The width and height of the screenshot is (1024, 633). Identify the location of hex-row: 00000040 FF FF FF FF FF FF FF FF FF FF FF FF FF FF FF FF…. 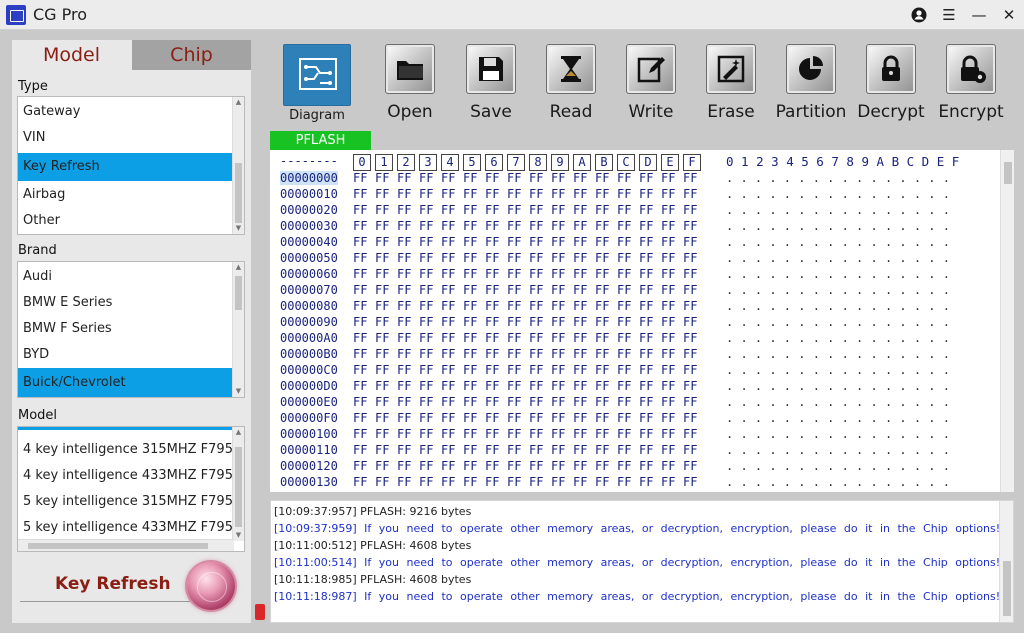
(615, 242).